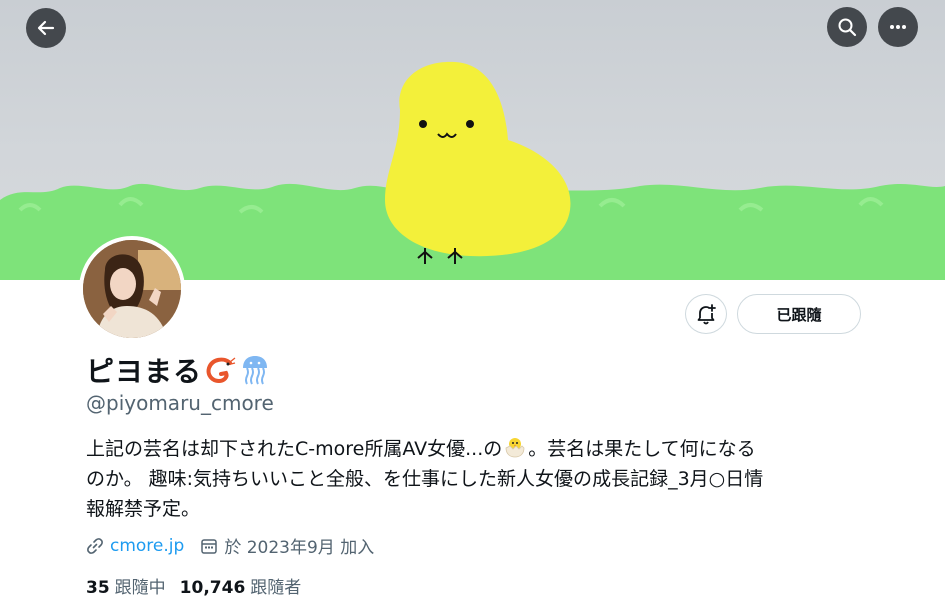 The width and height of the screenshot is (945, 616). Describe the element at coordinates (212, 588) in the screenshot. I see `followers-count: 10,746` at that location.